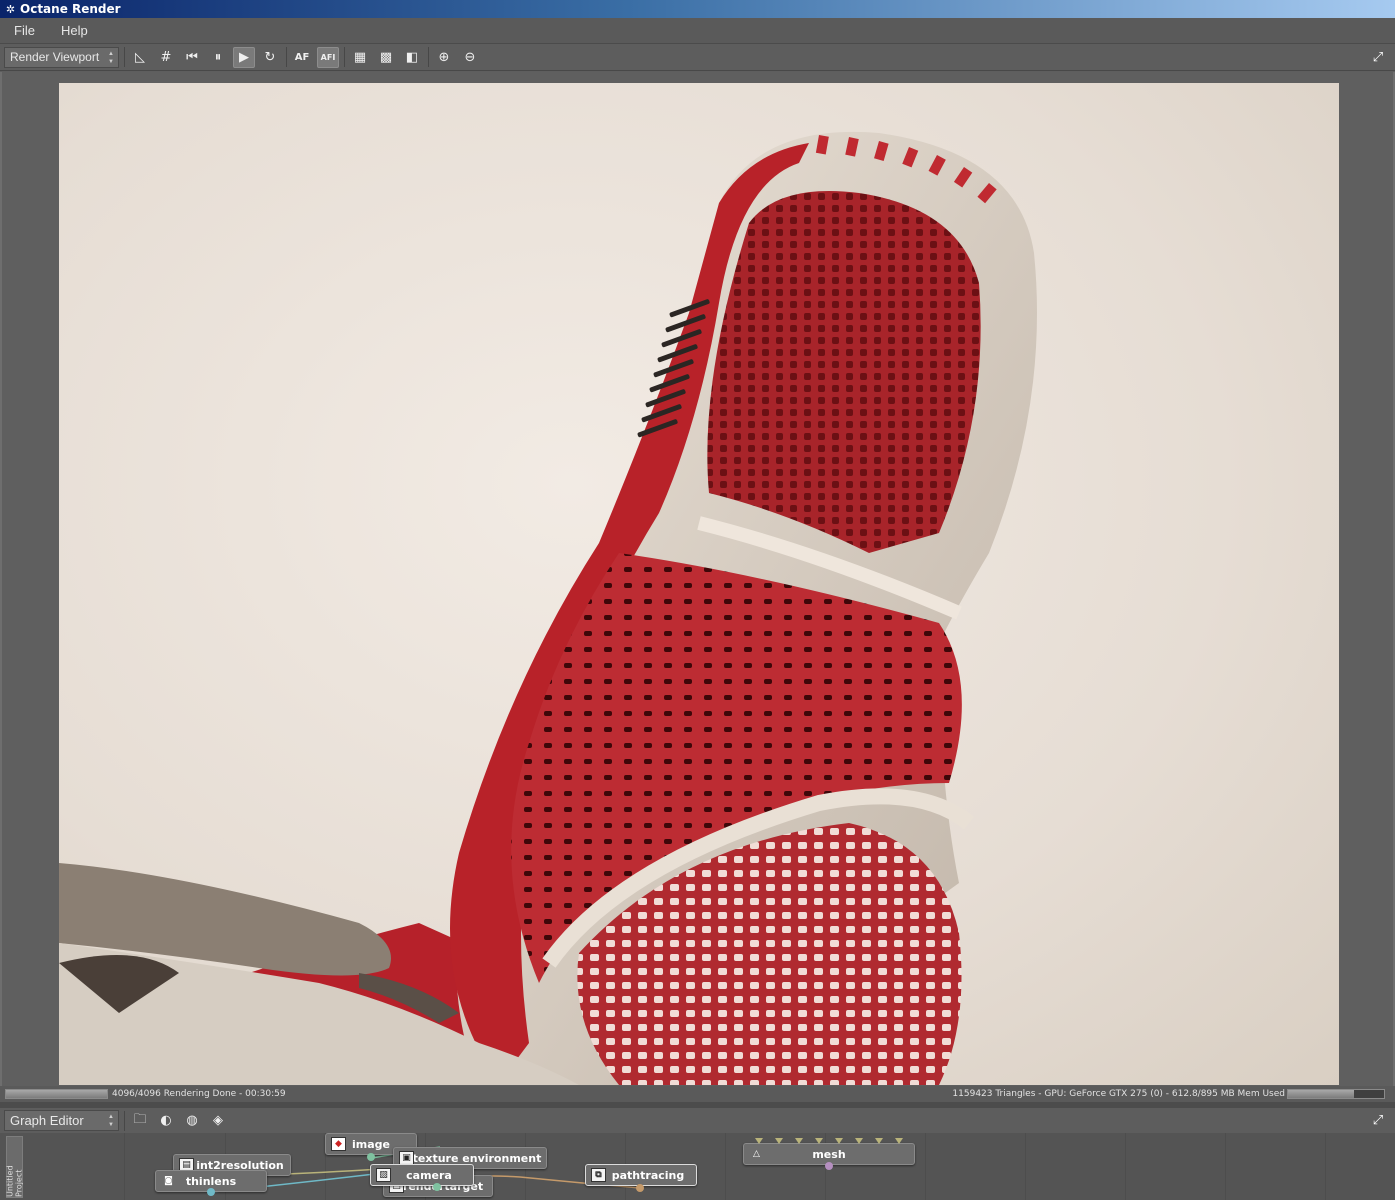 This screenshot has width=1395, height=1200. I want to click on memory-usage-fill, so click(1321, 1094).